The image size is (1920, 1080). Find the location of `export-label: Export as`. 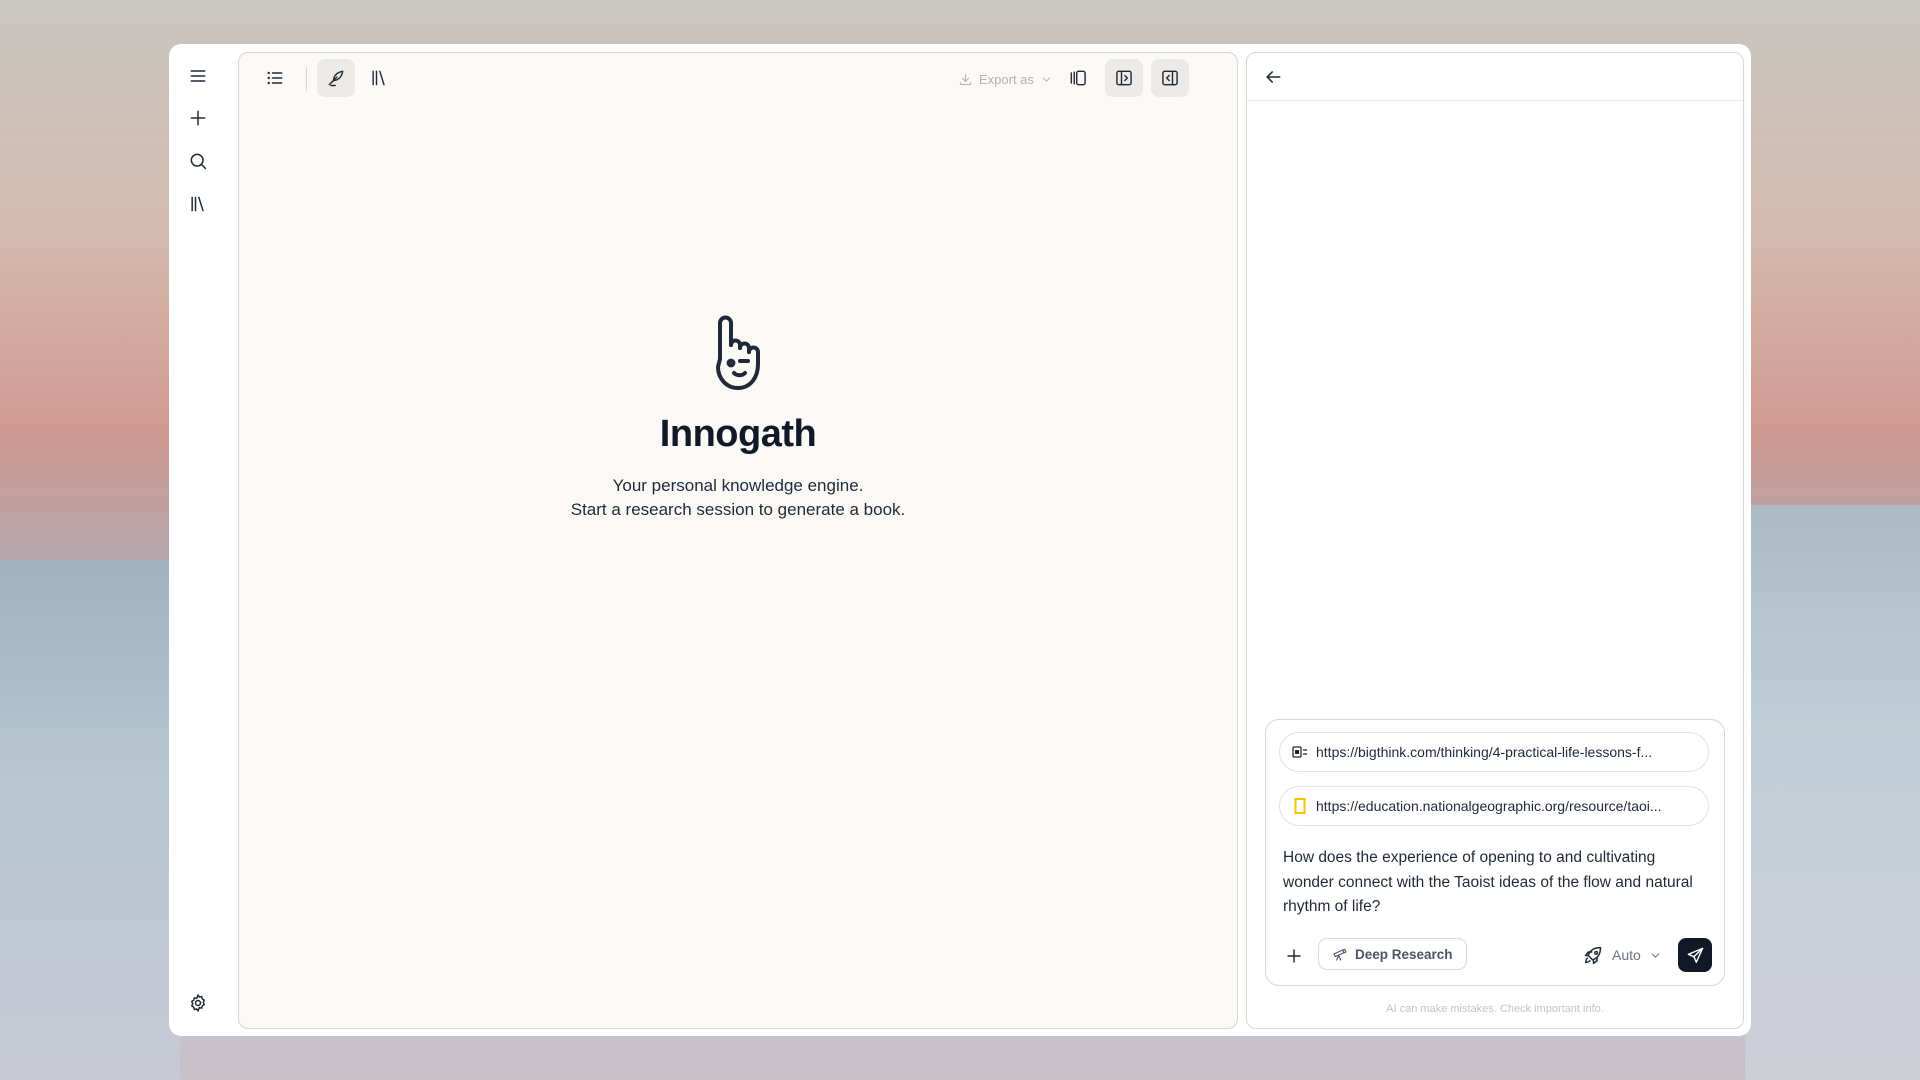

export-label: Export as is located at coordinates (1006, 79).